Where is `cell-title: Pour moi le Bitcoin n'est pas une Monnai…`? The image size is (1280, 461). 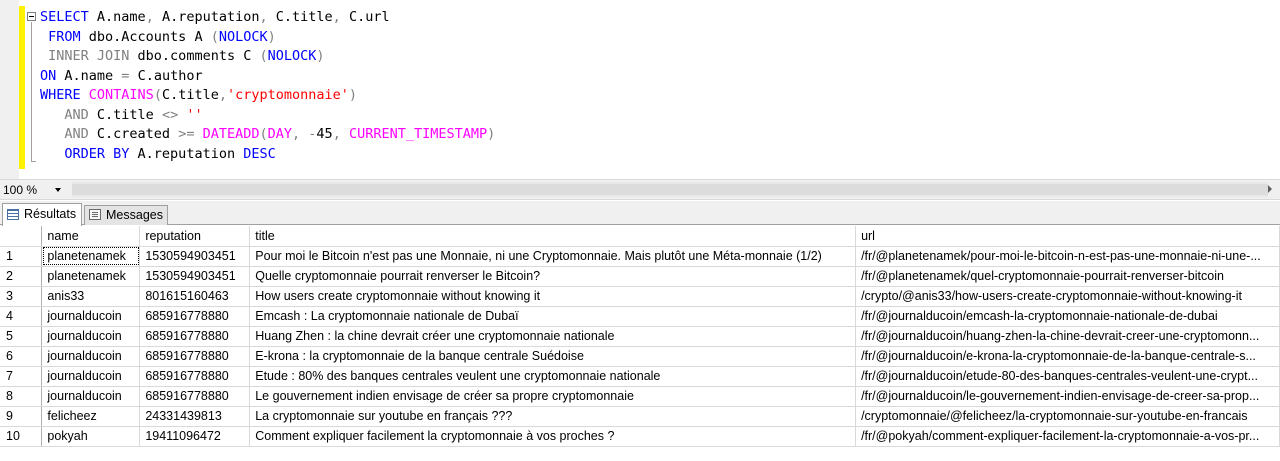 cell-title: Pour moi le Bitcoin n'est pas une Monnai… is located at coordinates (553, 256).